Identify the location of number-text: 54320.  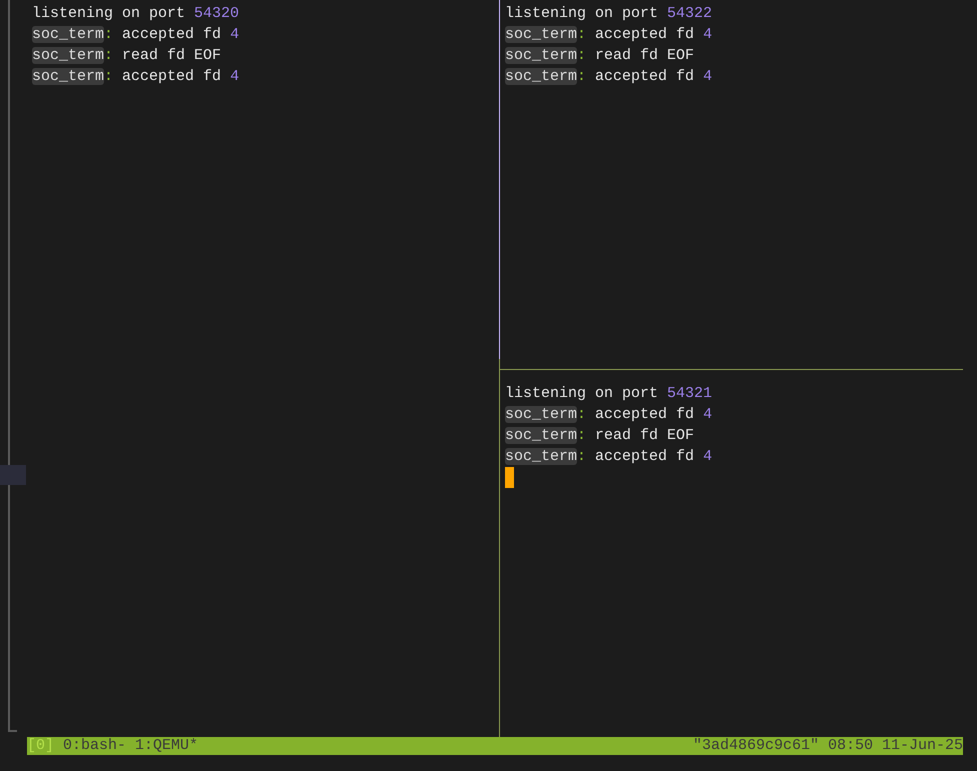
(217, 13).